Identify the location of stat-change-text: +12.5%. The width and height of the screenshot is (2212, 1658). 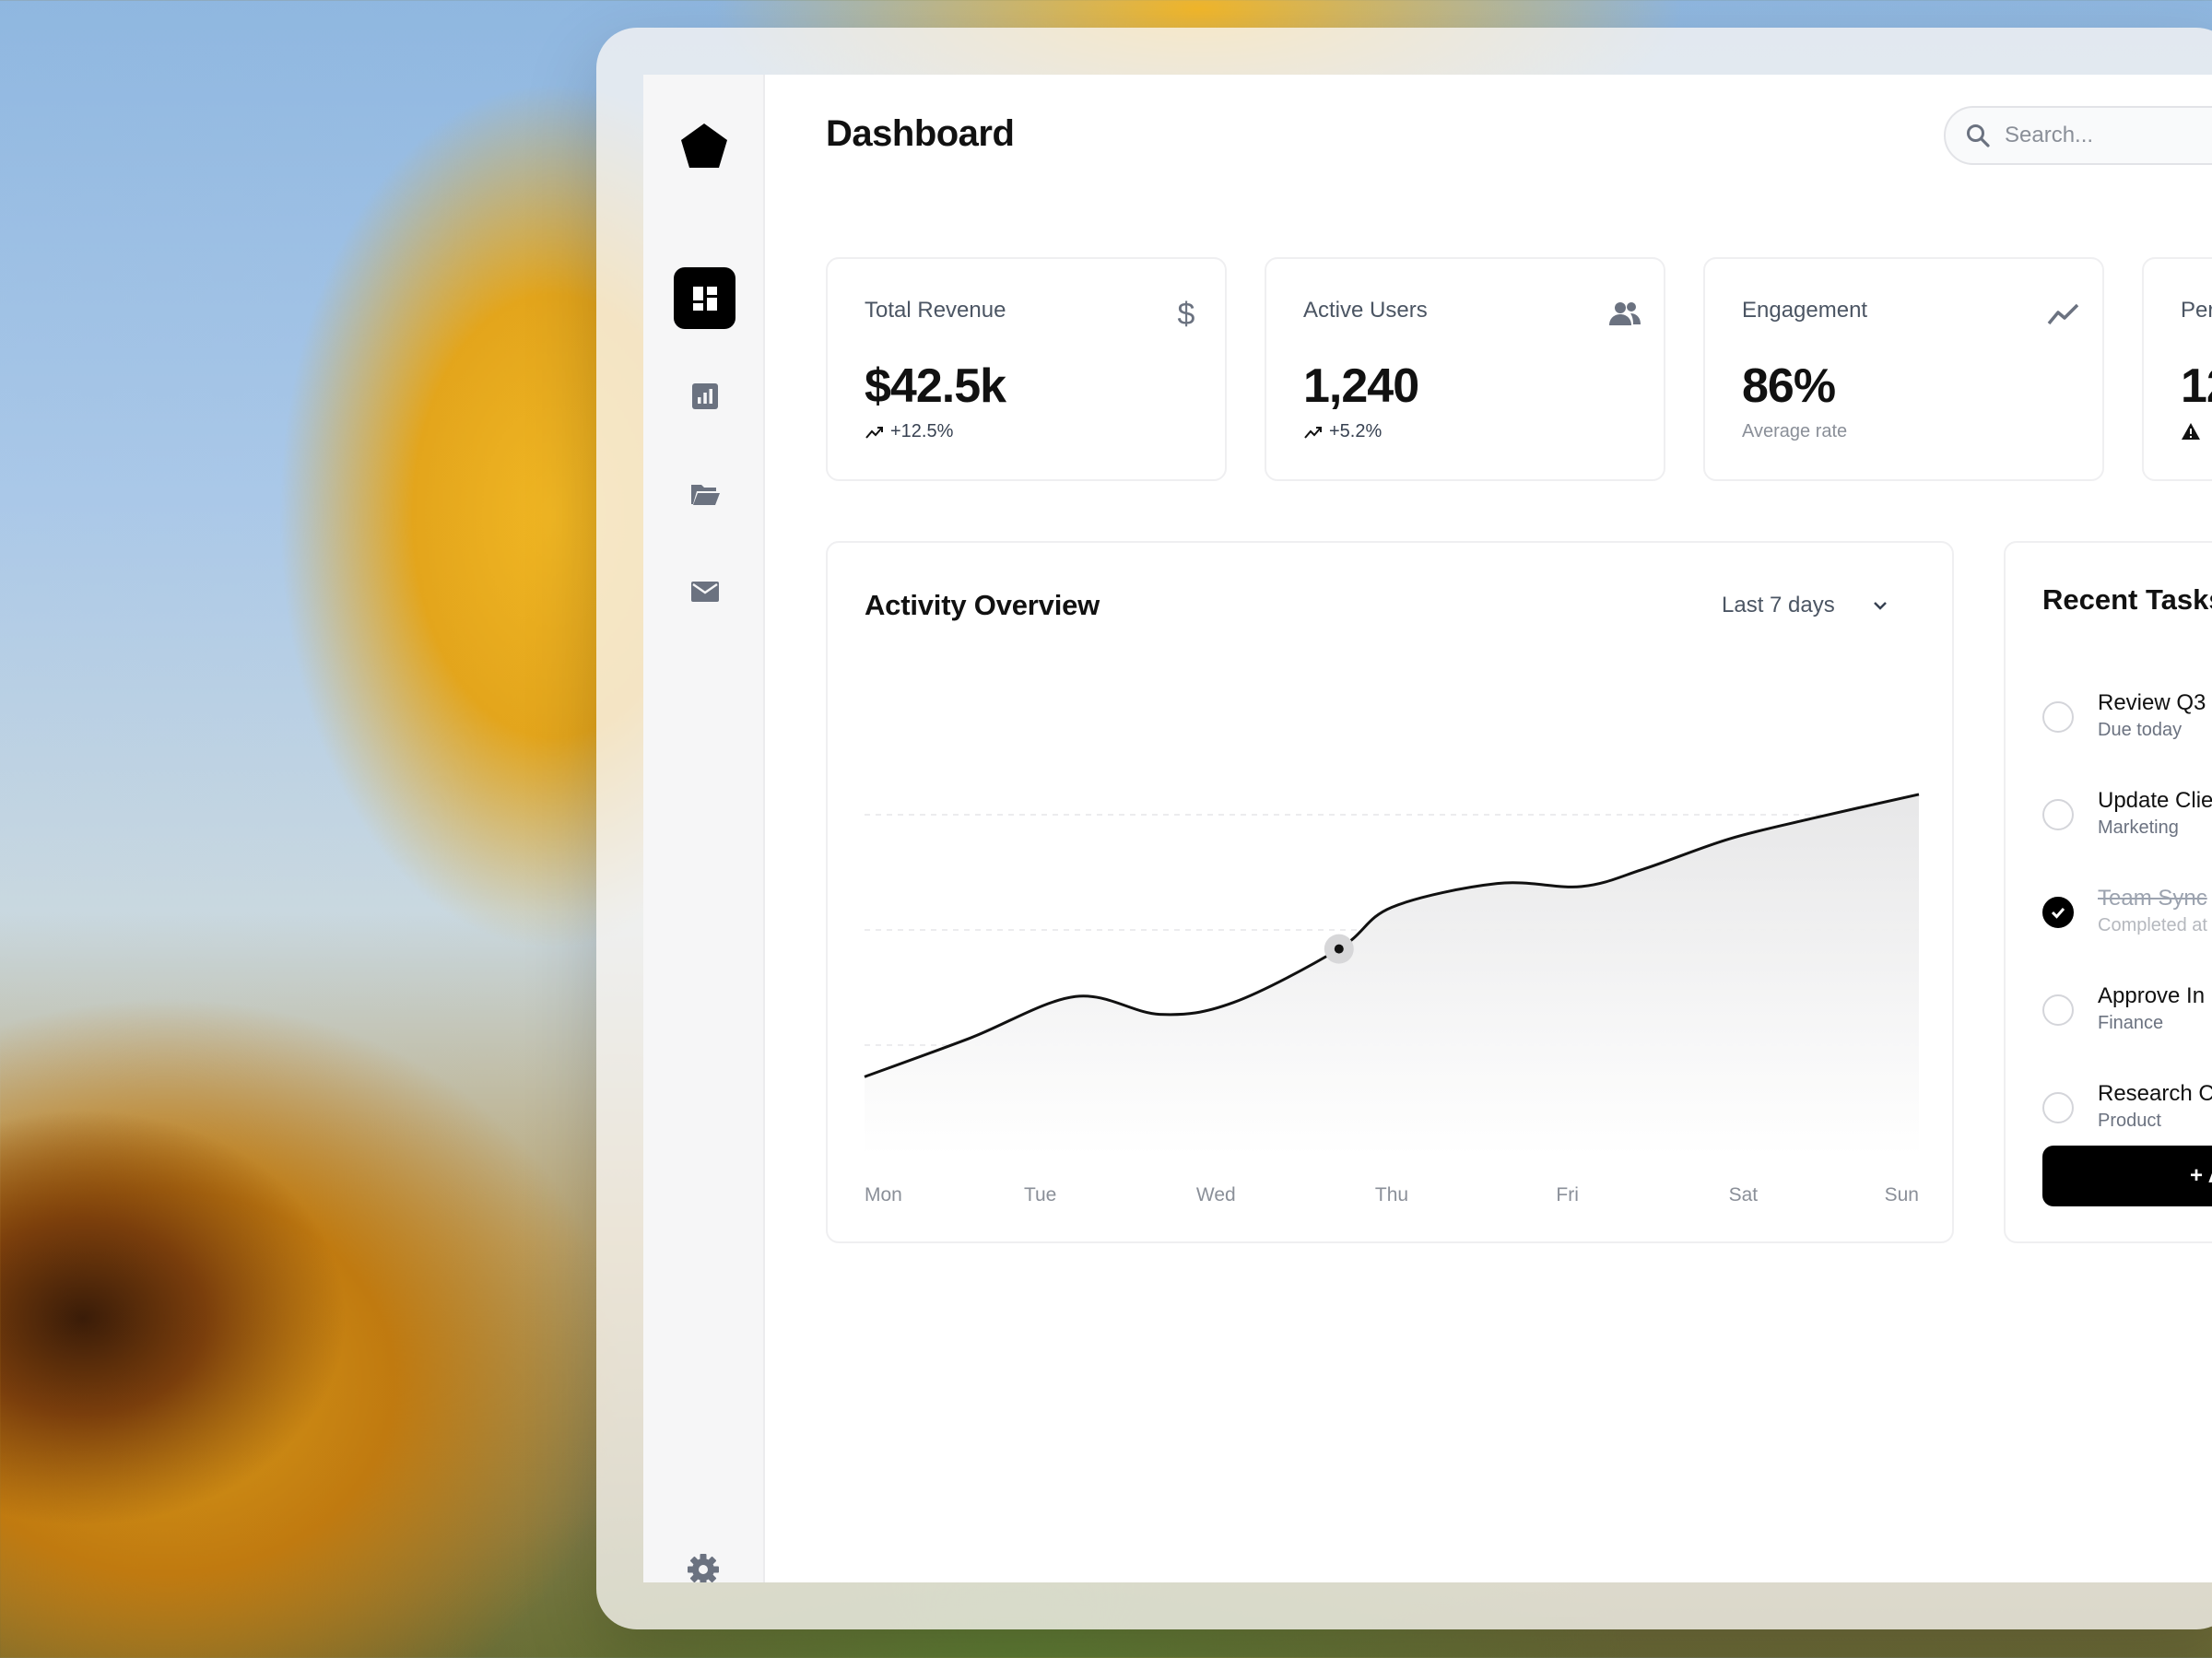
(922, 431).